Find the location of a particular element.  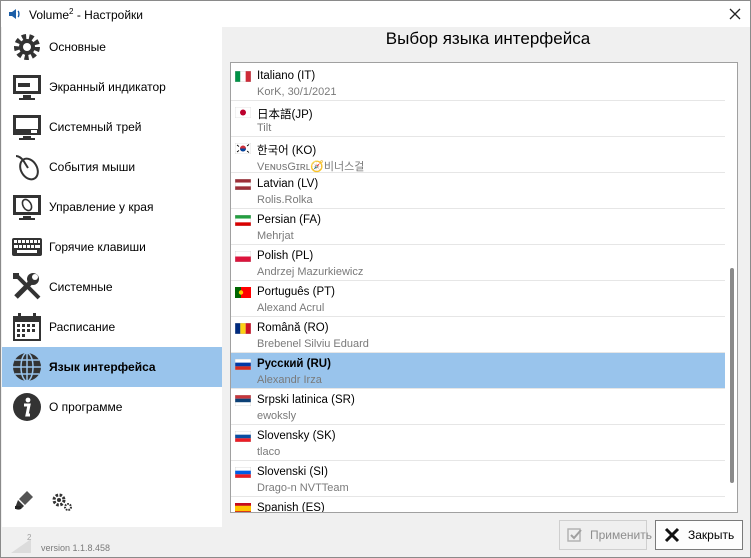

volume-logo-icon: 2 is located at coordinates (21, 543).